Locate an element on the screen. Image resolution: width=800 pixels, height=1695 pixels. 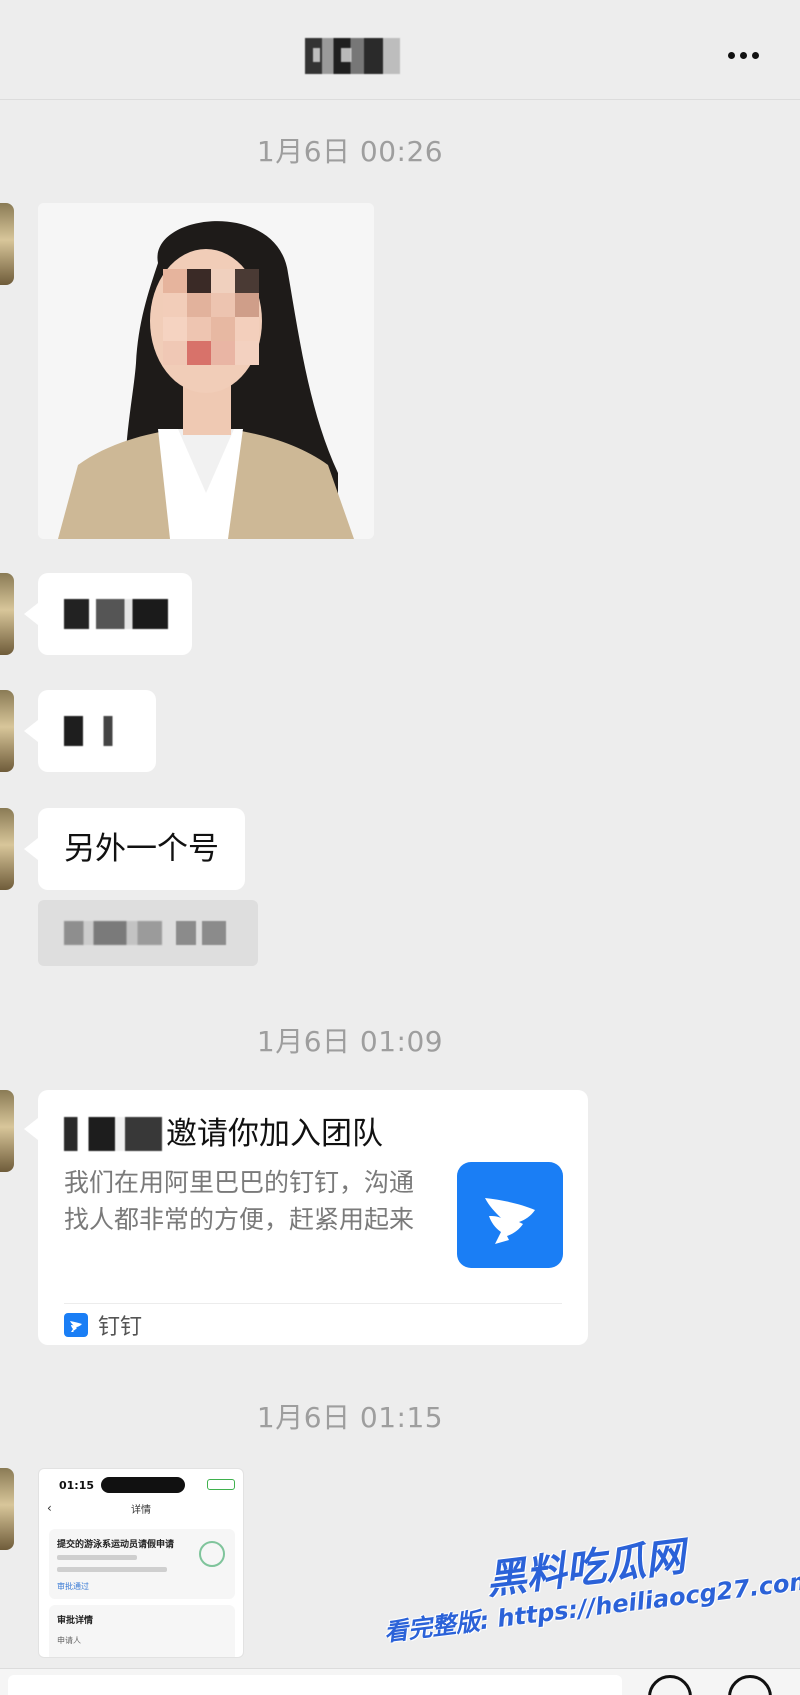
approved-stamp-icon is located at coordinates (212, 1554).